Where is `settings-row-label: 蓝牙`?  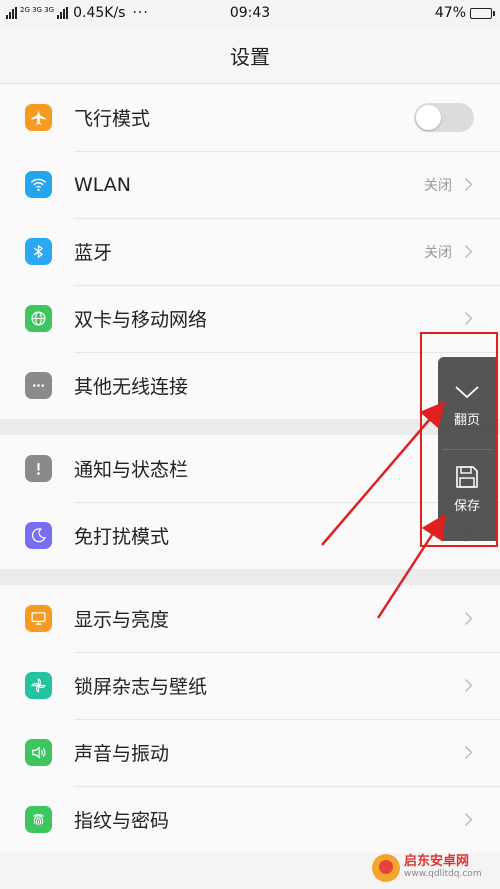 settings-row-label: 蓝牙 is located at coordinates (93, 253).